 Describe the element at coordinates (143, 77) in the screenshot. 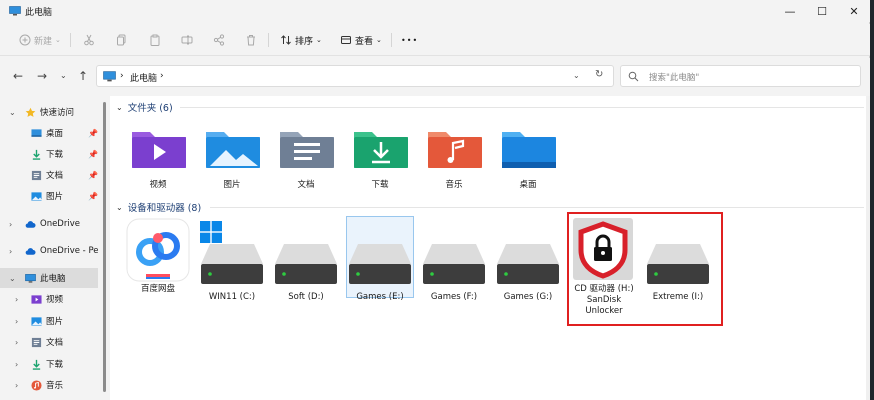

I see `breadcrumb-this-pc: 此电脑` at that location.